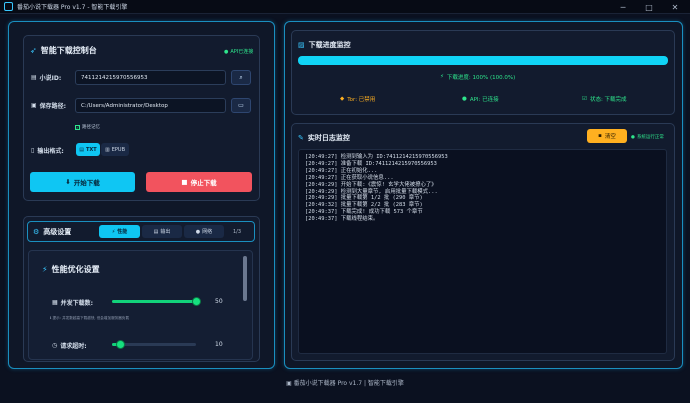 Image resolution: width=690 pixels, height=403 pixels. I want to click on tab-output: ▤ 输出, so click(162, 231).